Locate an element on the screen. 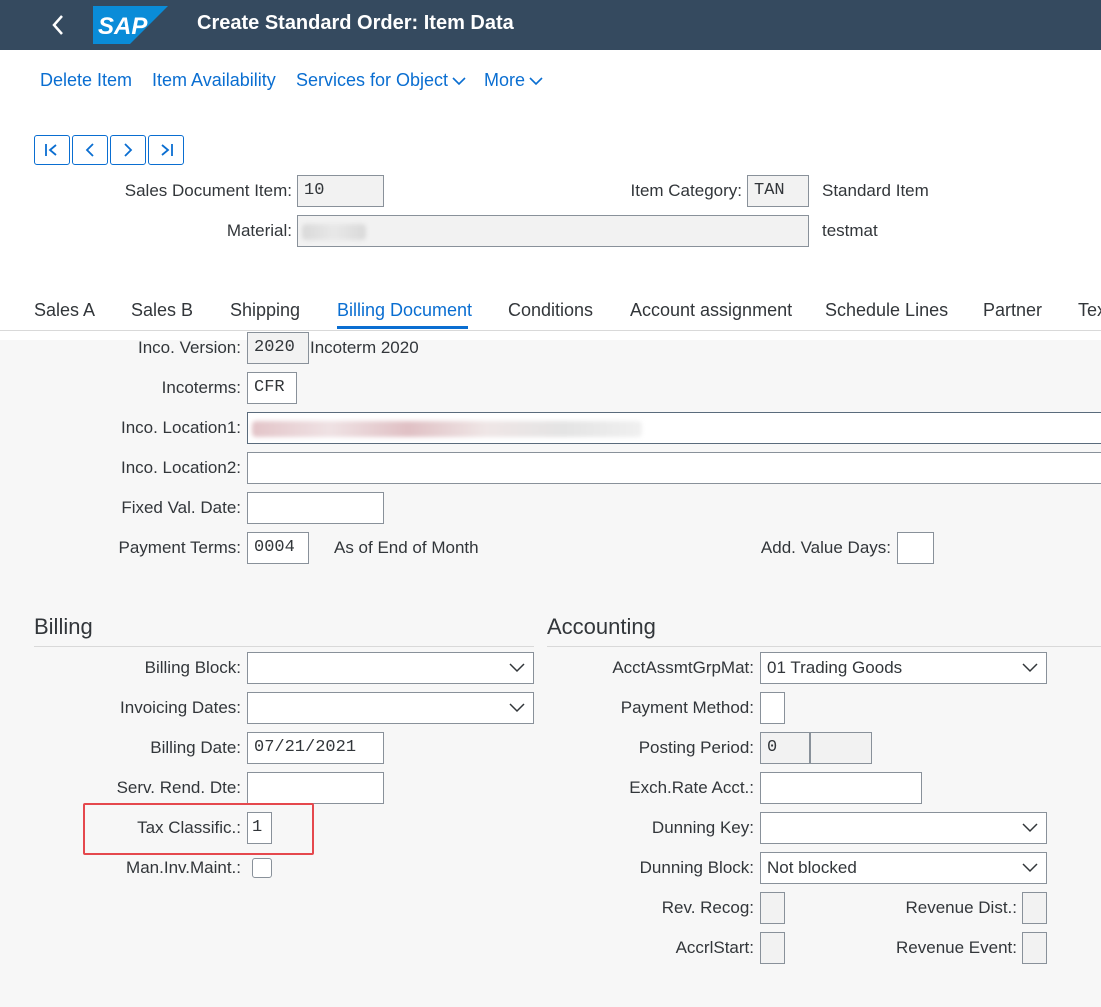 The height and width of the screenshot is (1007, 1101). billing-divider is located at coordinates (284, 646).